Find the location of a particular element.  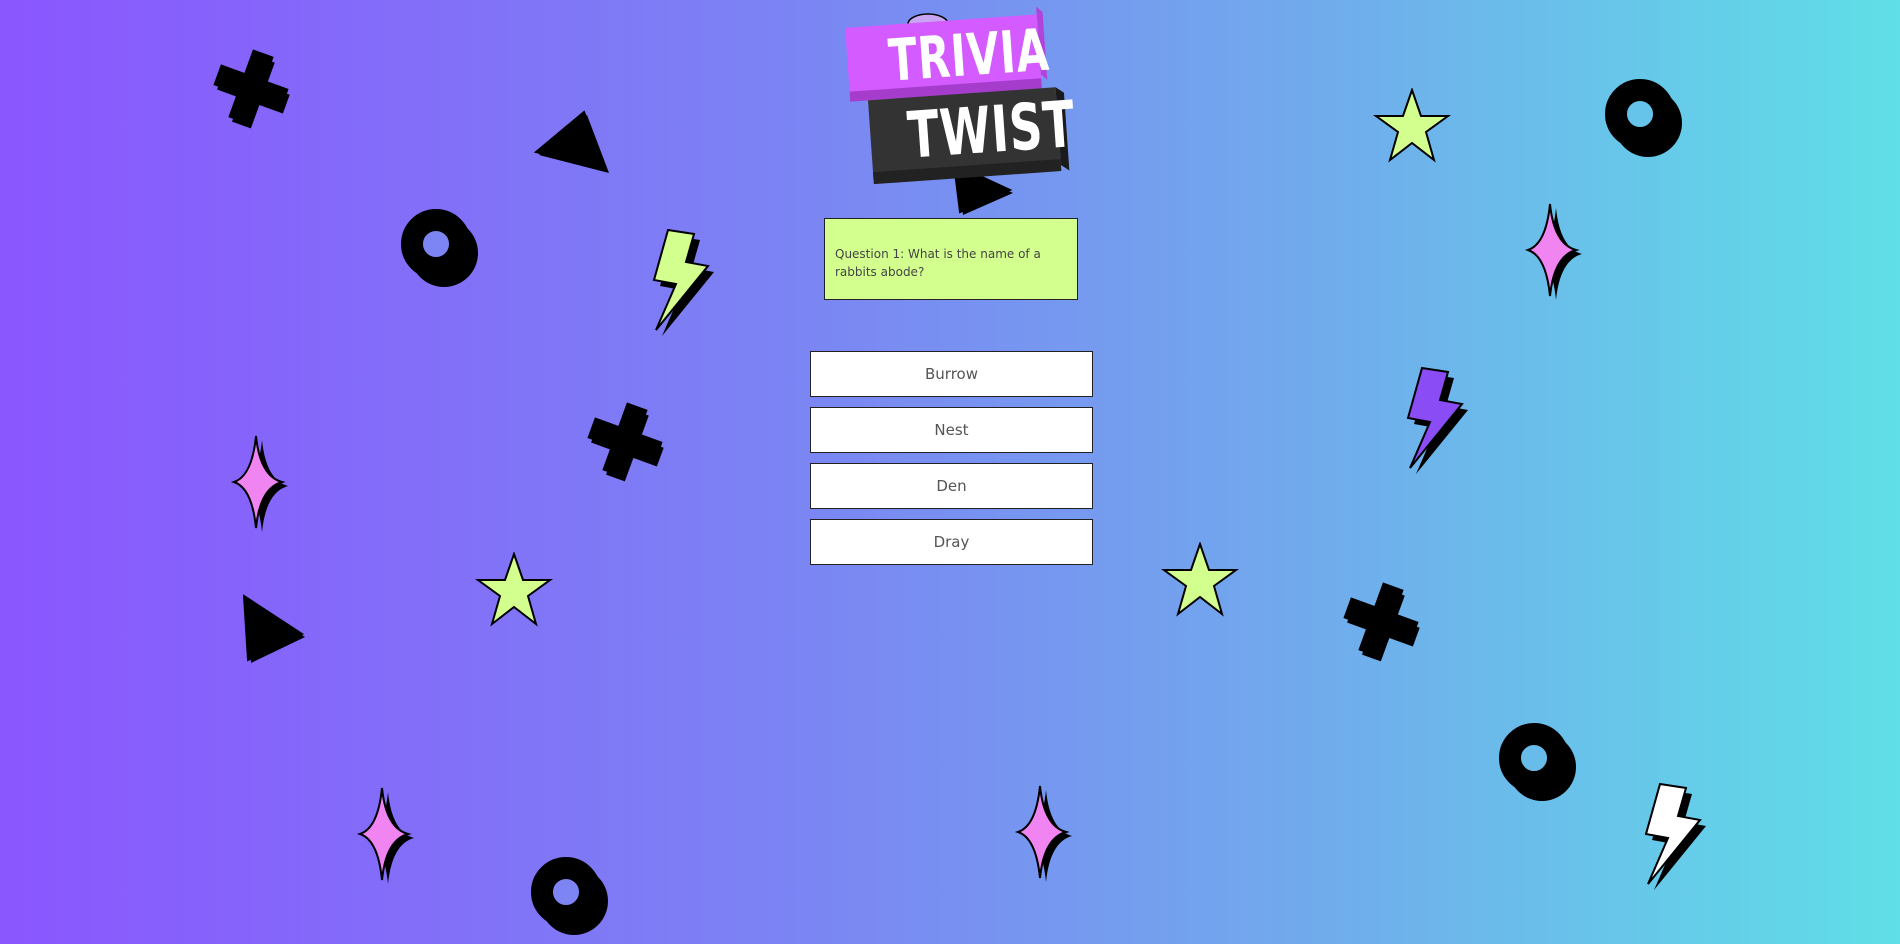

trivia-twist-logo: TRIVIA TWIST is located at coordinates (959, 111).